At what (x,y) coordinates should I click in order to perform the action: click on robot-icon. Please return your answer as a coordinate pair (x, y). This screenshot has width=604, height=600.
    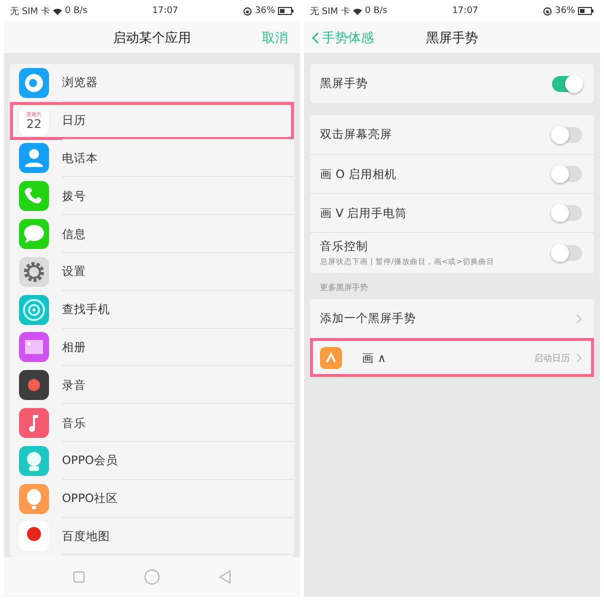
    Looking at the image, I should click on (34, 461).